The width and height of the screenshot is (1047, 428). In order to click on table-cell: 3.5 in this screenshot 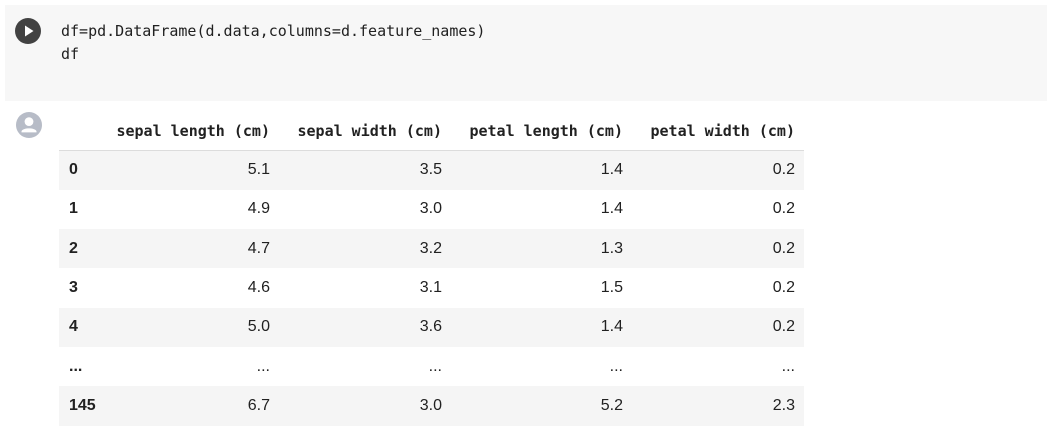, I will do `click(430, 170)`.